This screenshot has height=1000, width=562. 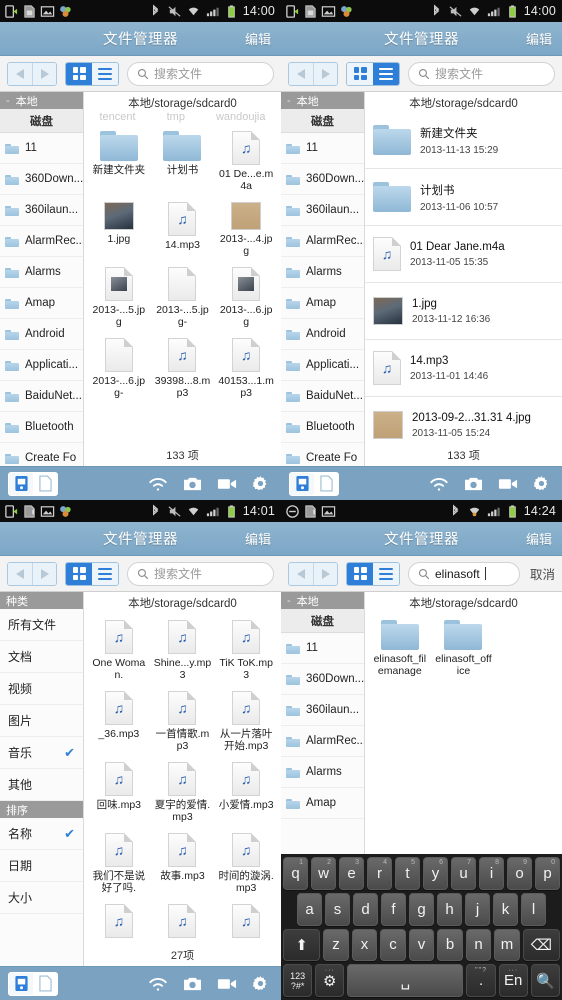 I want to click on grid-view-button, so click(x=79, y=73).